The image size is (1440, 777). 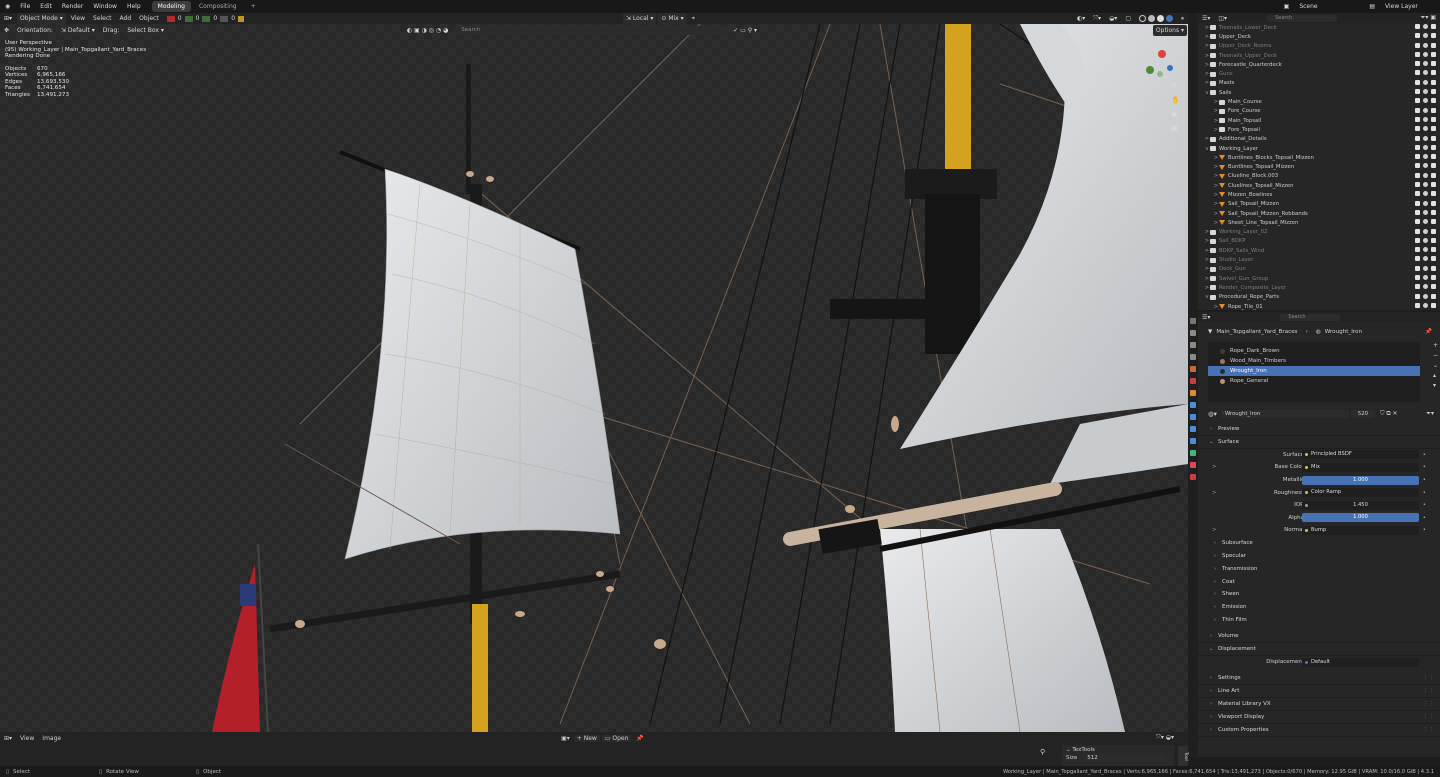 What do you see at coordinates (1165, 738) in the screenshot?
I see `gizmo-toggle-icon: ⤧▾ ◒▾` at bounding box center [1165, 738].